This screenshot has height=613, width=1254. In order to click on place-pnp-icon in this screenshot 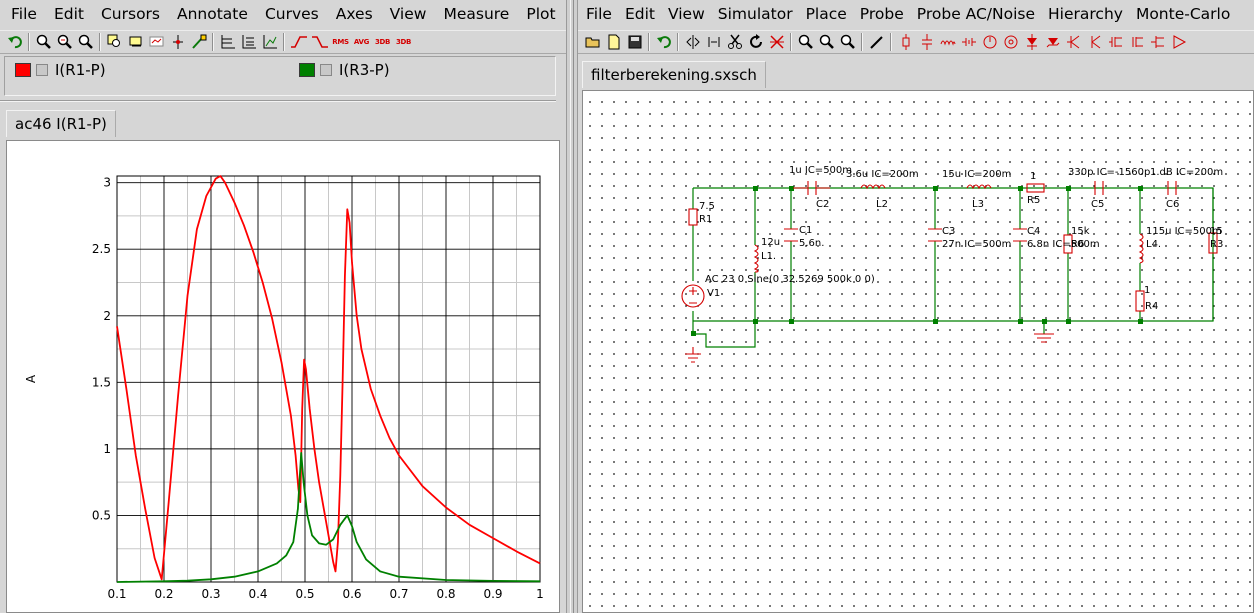, I will do `click(1094, 42)`.